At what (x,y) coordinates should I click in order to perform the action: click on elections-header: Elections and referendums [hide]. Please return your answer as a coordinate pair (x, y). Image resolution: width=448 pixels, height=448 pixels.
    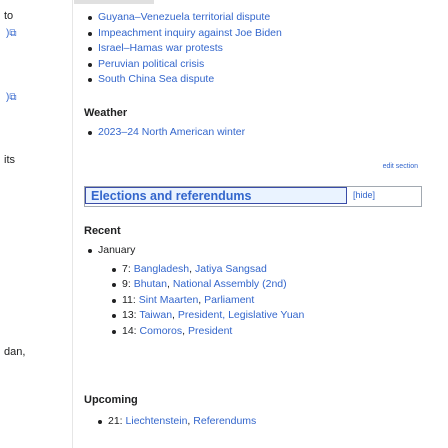
    Looking at the image, I should click on (253, 196).